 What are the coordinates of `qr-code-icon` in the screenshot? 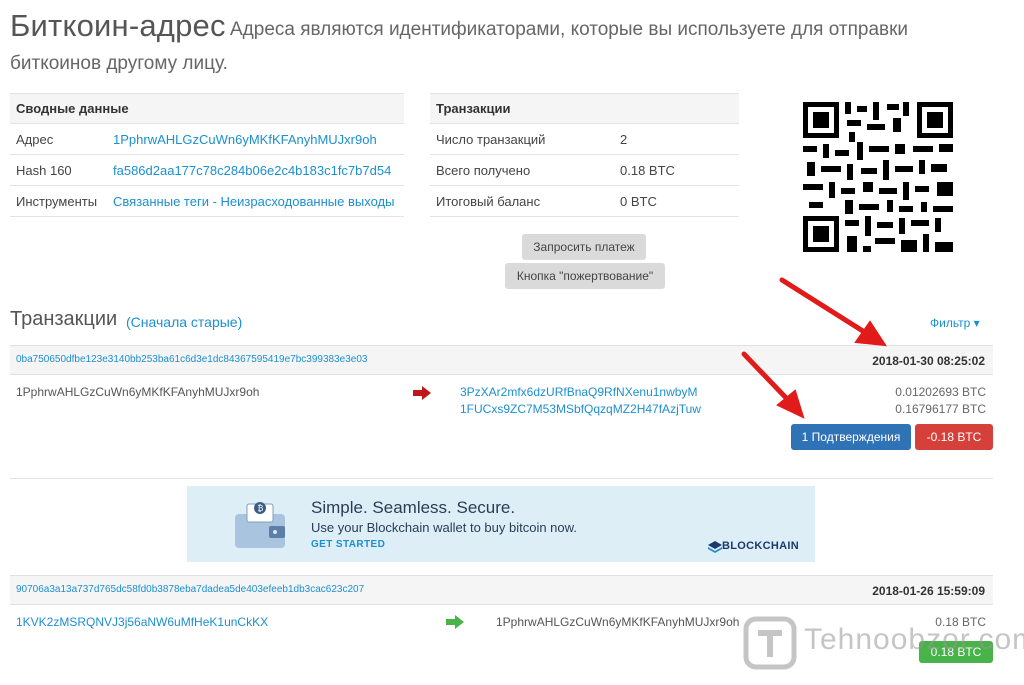 It's located at (878, 177).